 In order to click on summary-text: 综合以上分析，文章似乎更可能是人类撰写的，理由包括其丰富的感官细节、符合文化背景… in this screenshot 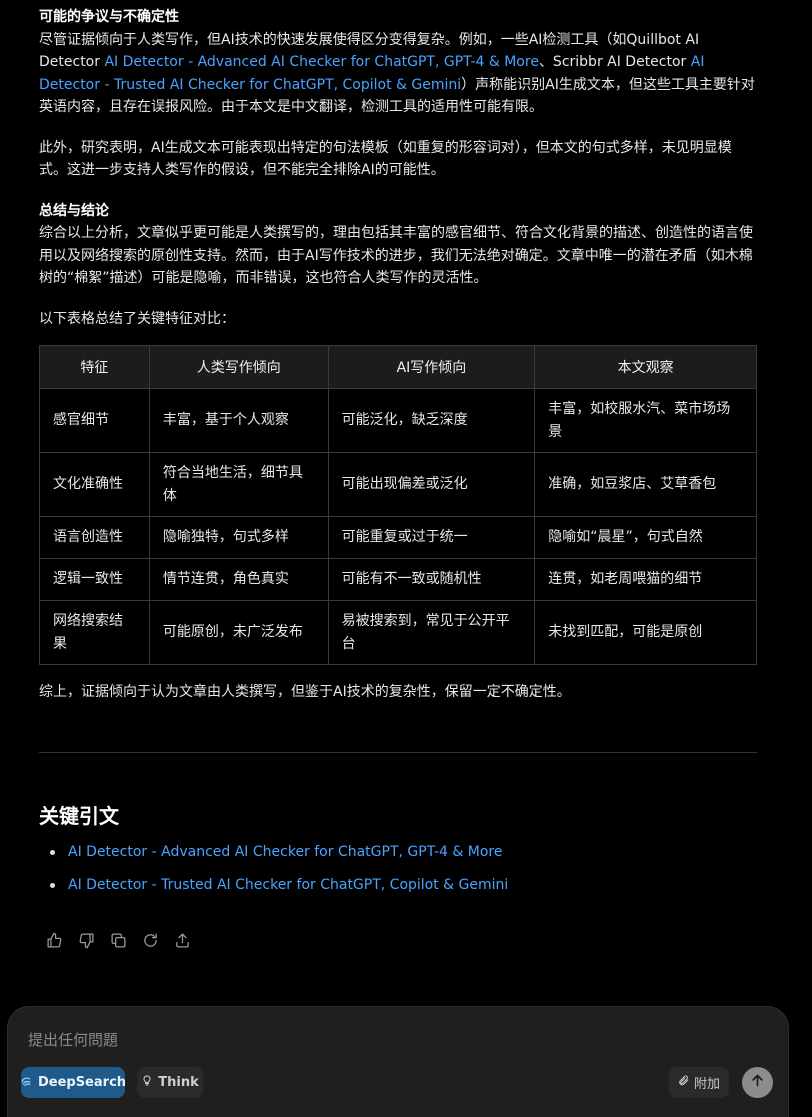, I will do `click(396, 255)`.